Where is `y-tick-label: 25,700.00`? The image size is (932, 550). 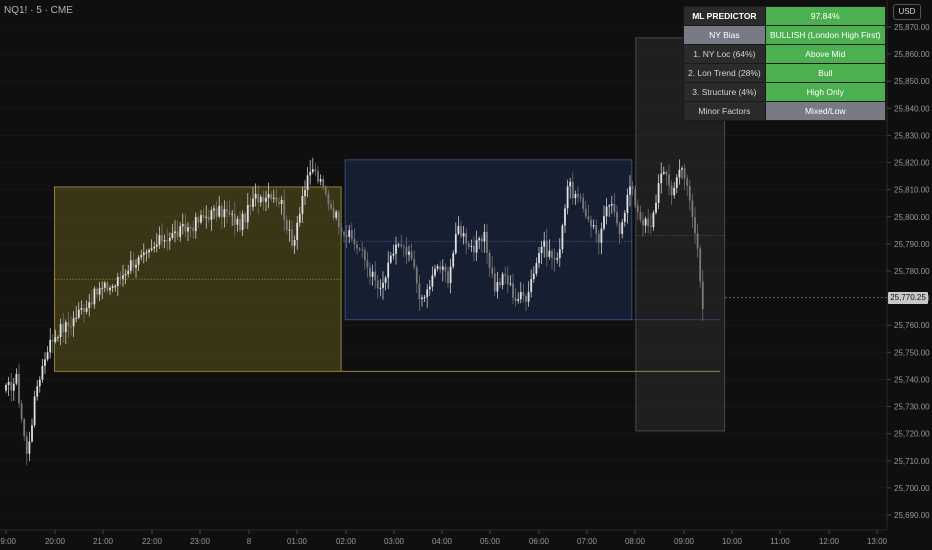 y-tick-label: 25,700.00 is located at coordinates (912, 488).